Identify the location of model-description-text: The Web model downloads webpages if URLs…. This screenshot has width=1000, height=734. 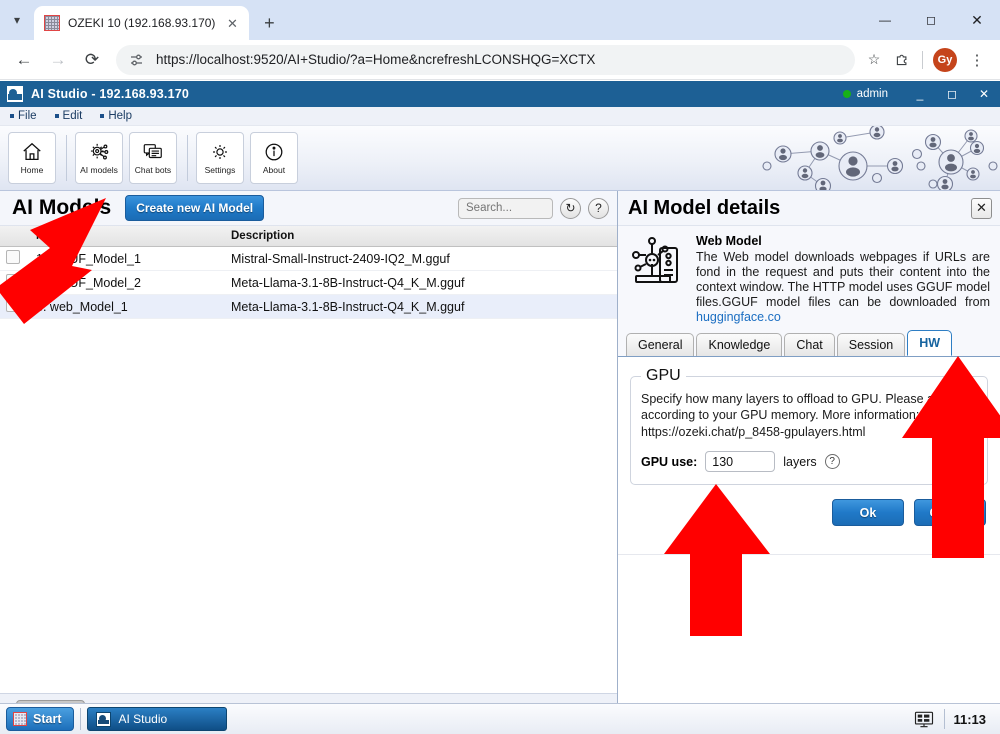
(843, 279).